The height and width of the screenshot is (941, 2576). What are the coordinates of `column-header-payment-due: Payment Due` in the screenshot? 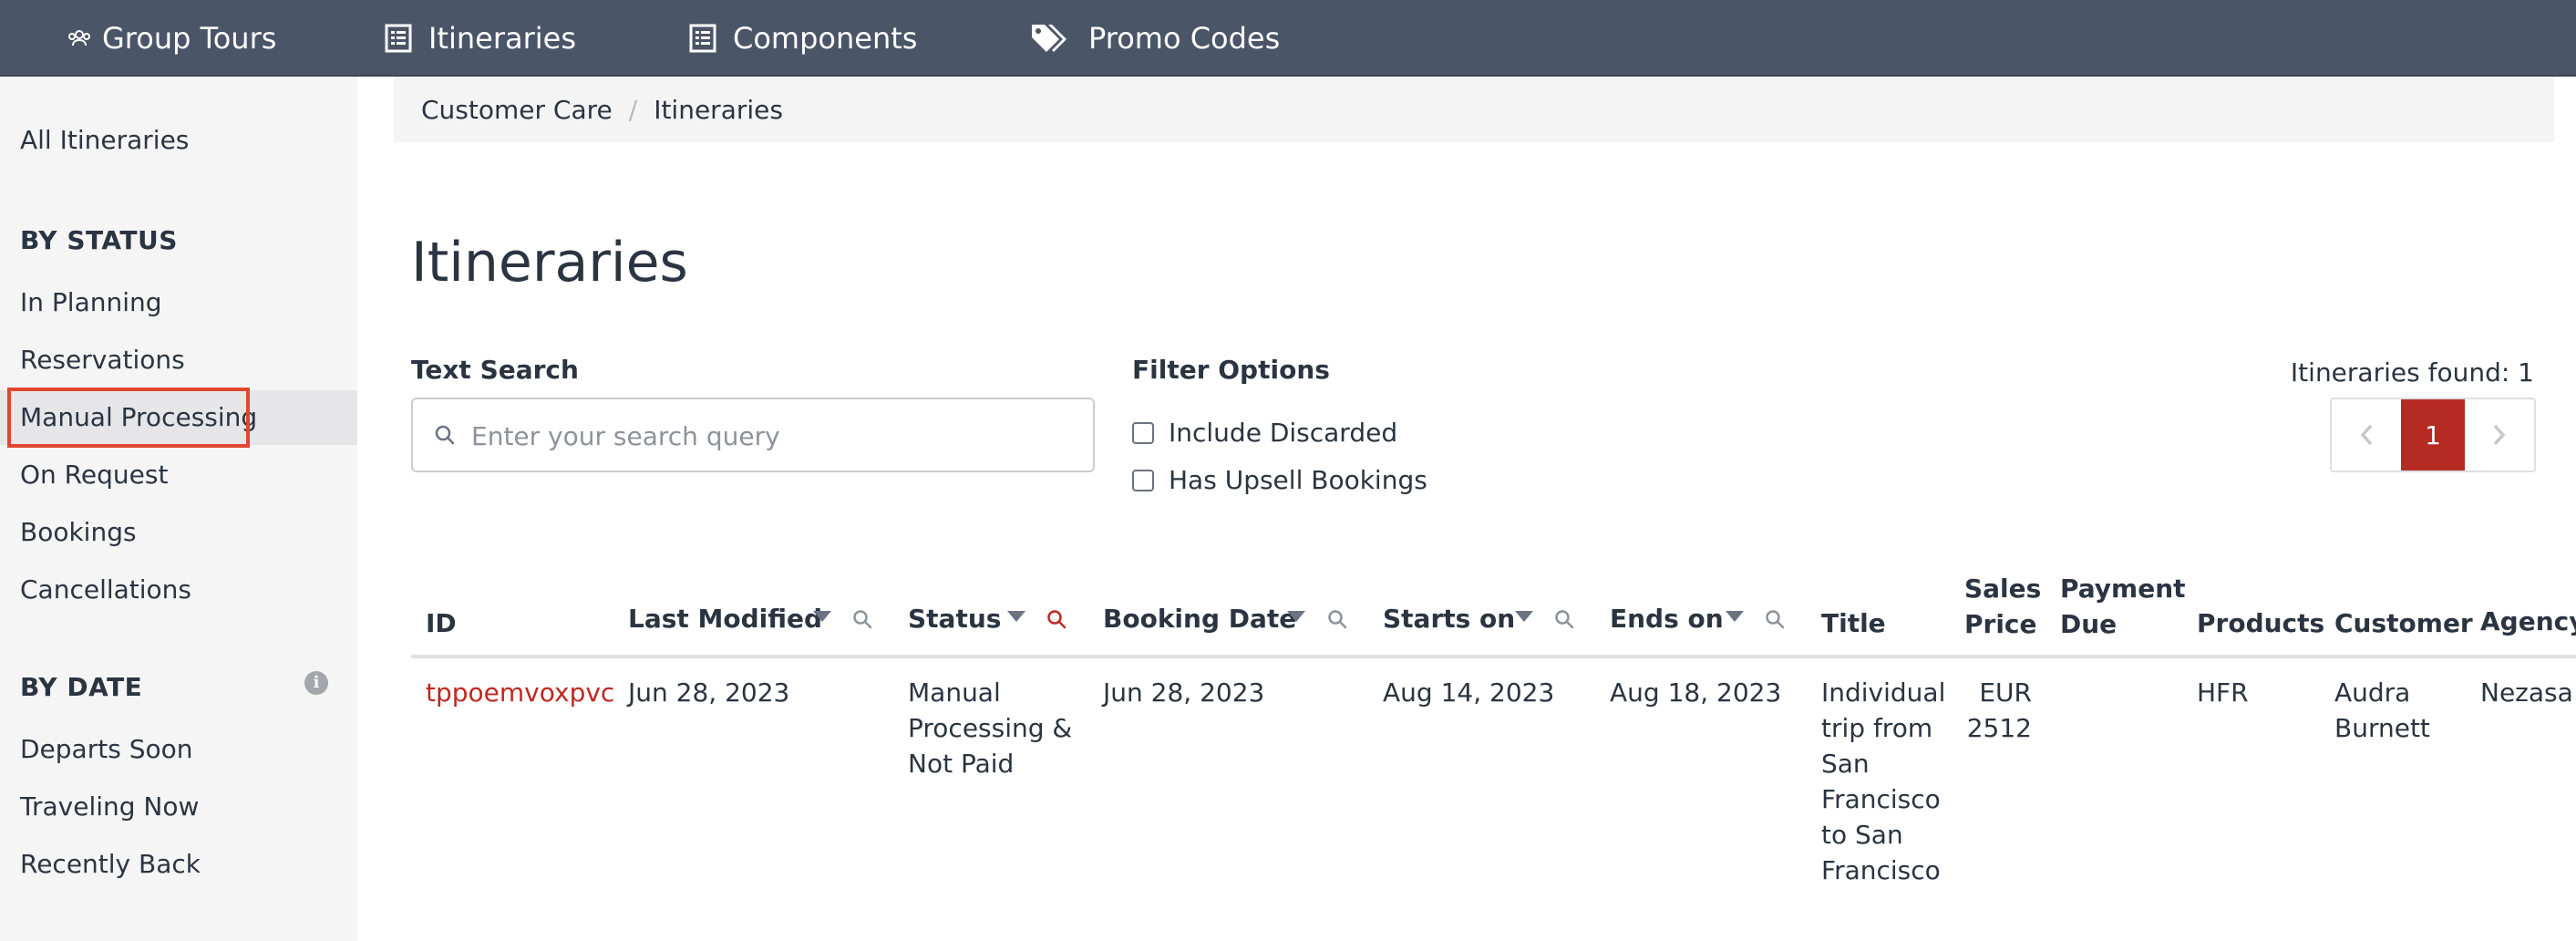 It's located at (2123, 606).